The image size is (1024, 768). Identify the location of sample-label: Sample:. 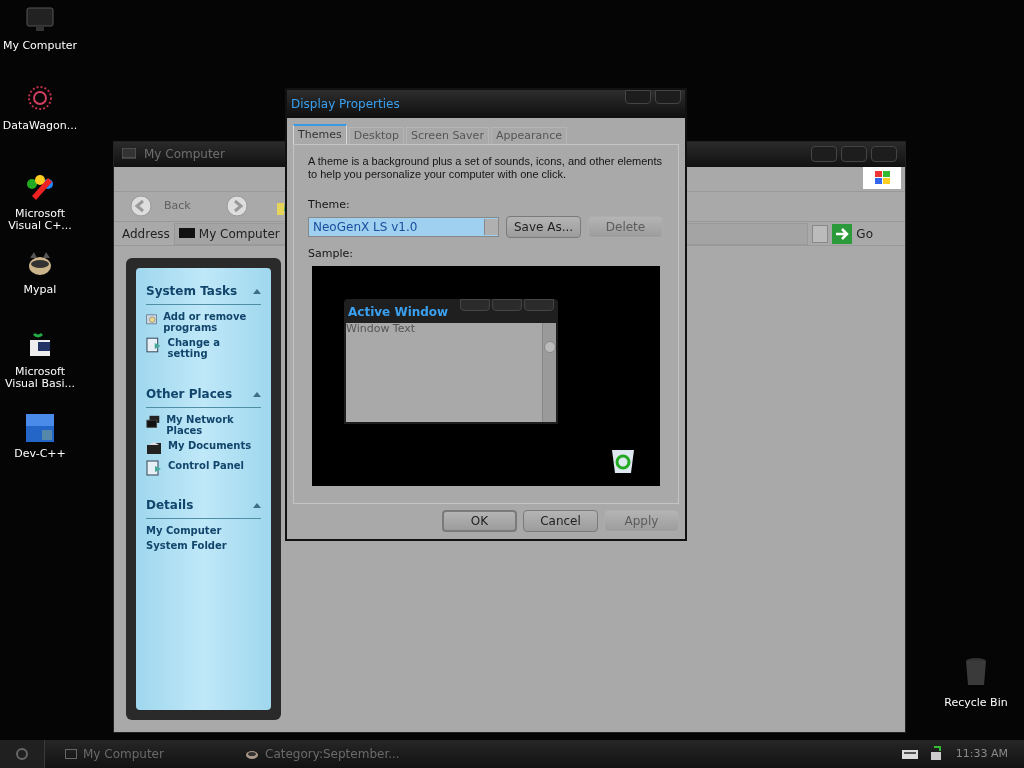
(331, 253).